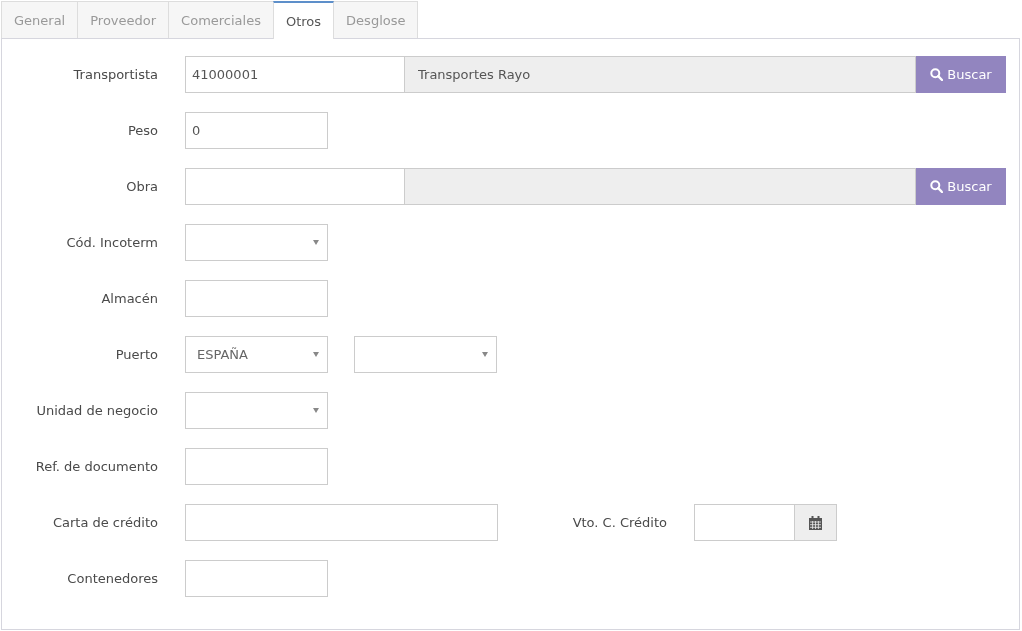 The image size is (1022, 631). What do you see at coordinates (619, 522) in the screenshot?
I see `field-label: Vto. C. Crédito` at bounding box center [619, 522].